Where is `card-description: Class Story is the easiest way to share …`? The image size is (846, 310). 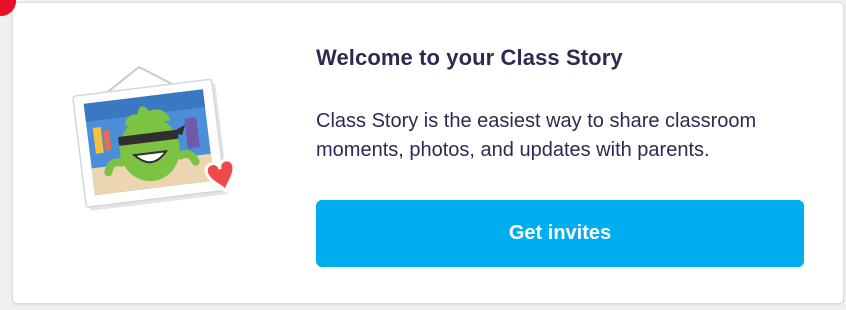
card-description: Class Story is the easiest way to share … is located at coordinates (536, 135).